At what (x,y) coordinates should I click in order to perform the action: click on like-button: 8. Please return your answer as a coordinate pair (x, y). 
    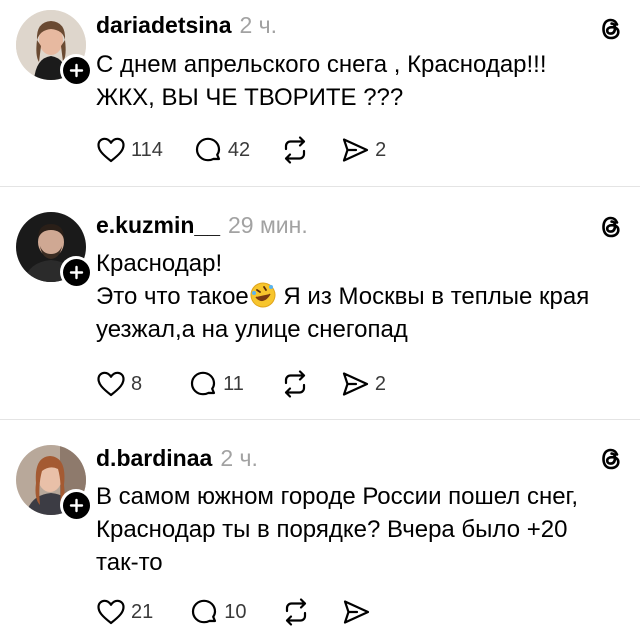
    Looking at the image, I should click on (119, 384).